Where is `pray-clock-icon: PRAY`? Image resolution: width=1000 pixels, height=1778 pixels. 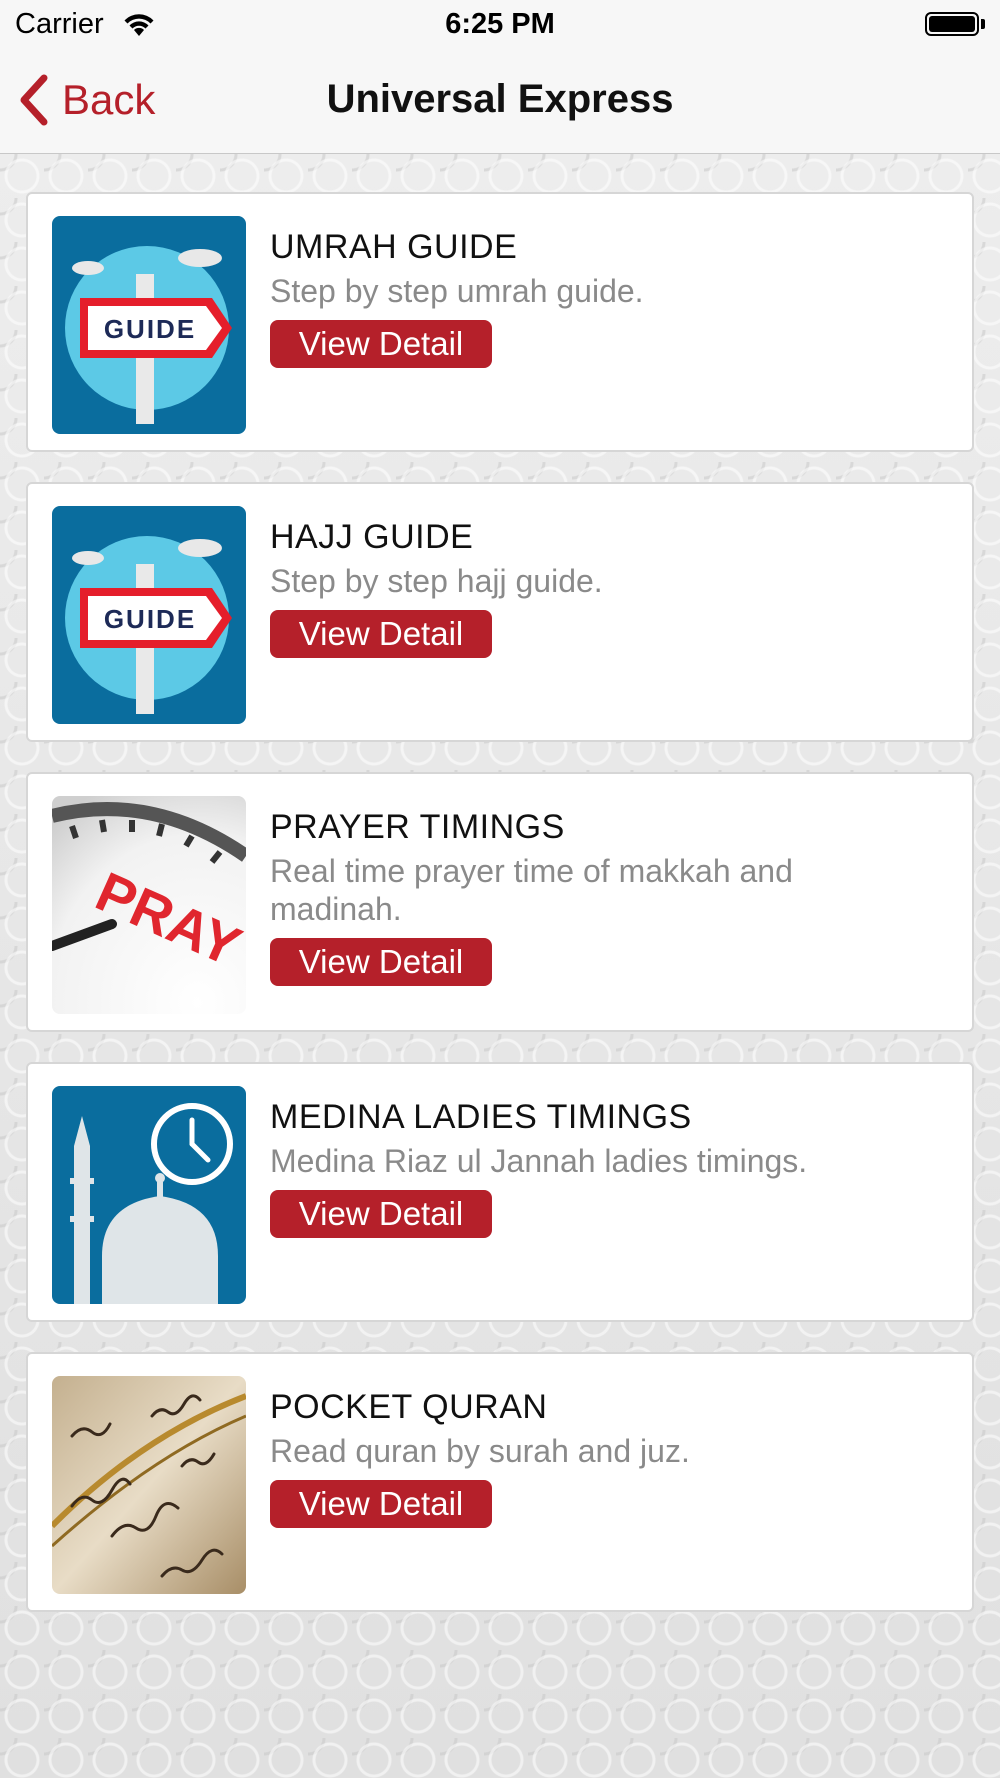
pray-clock-icon: PRAY is located at coordinates (149, 905).